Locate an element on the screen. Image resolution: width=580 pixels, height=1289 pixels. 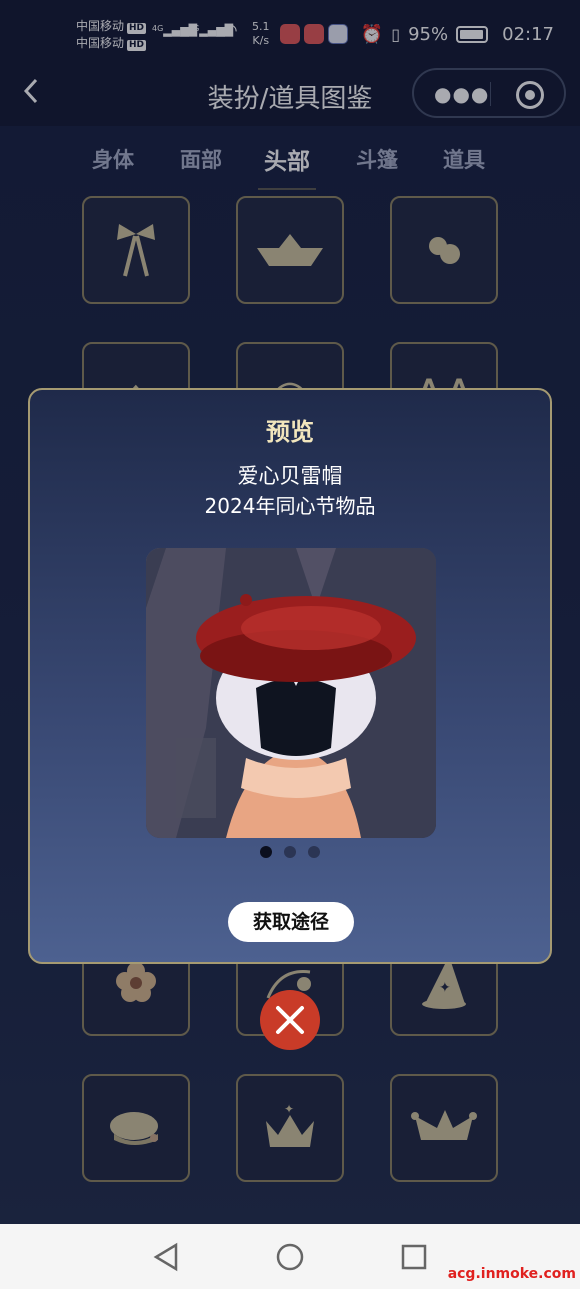
item-name: 爱心贝雷帽 is located at coordinates (290, 476).